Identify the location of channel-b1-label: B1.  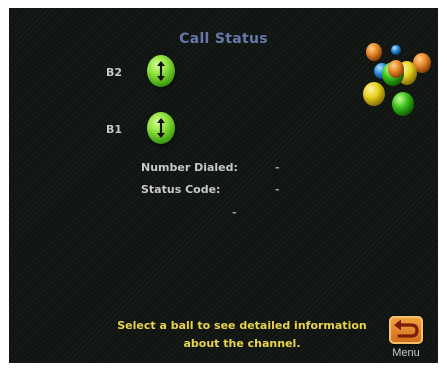
(114, 129).